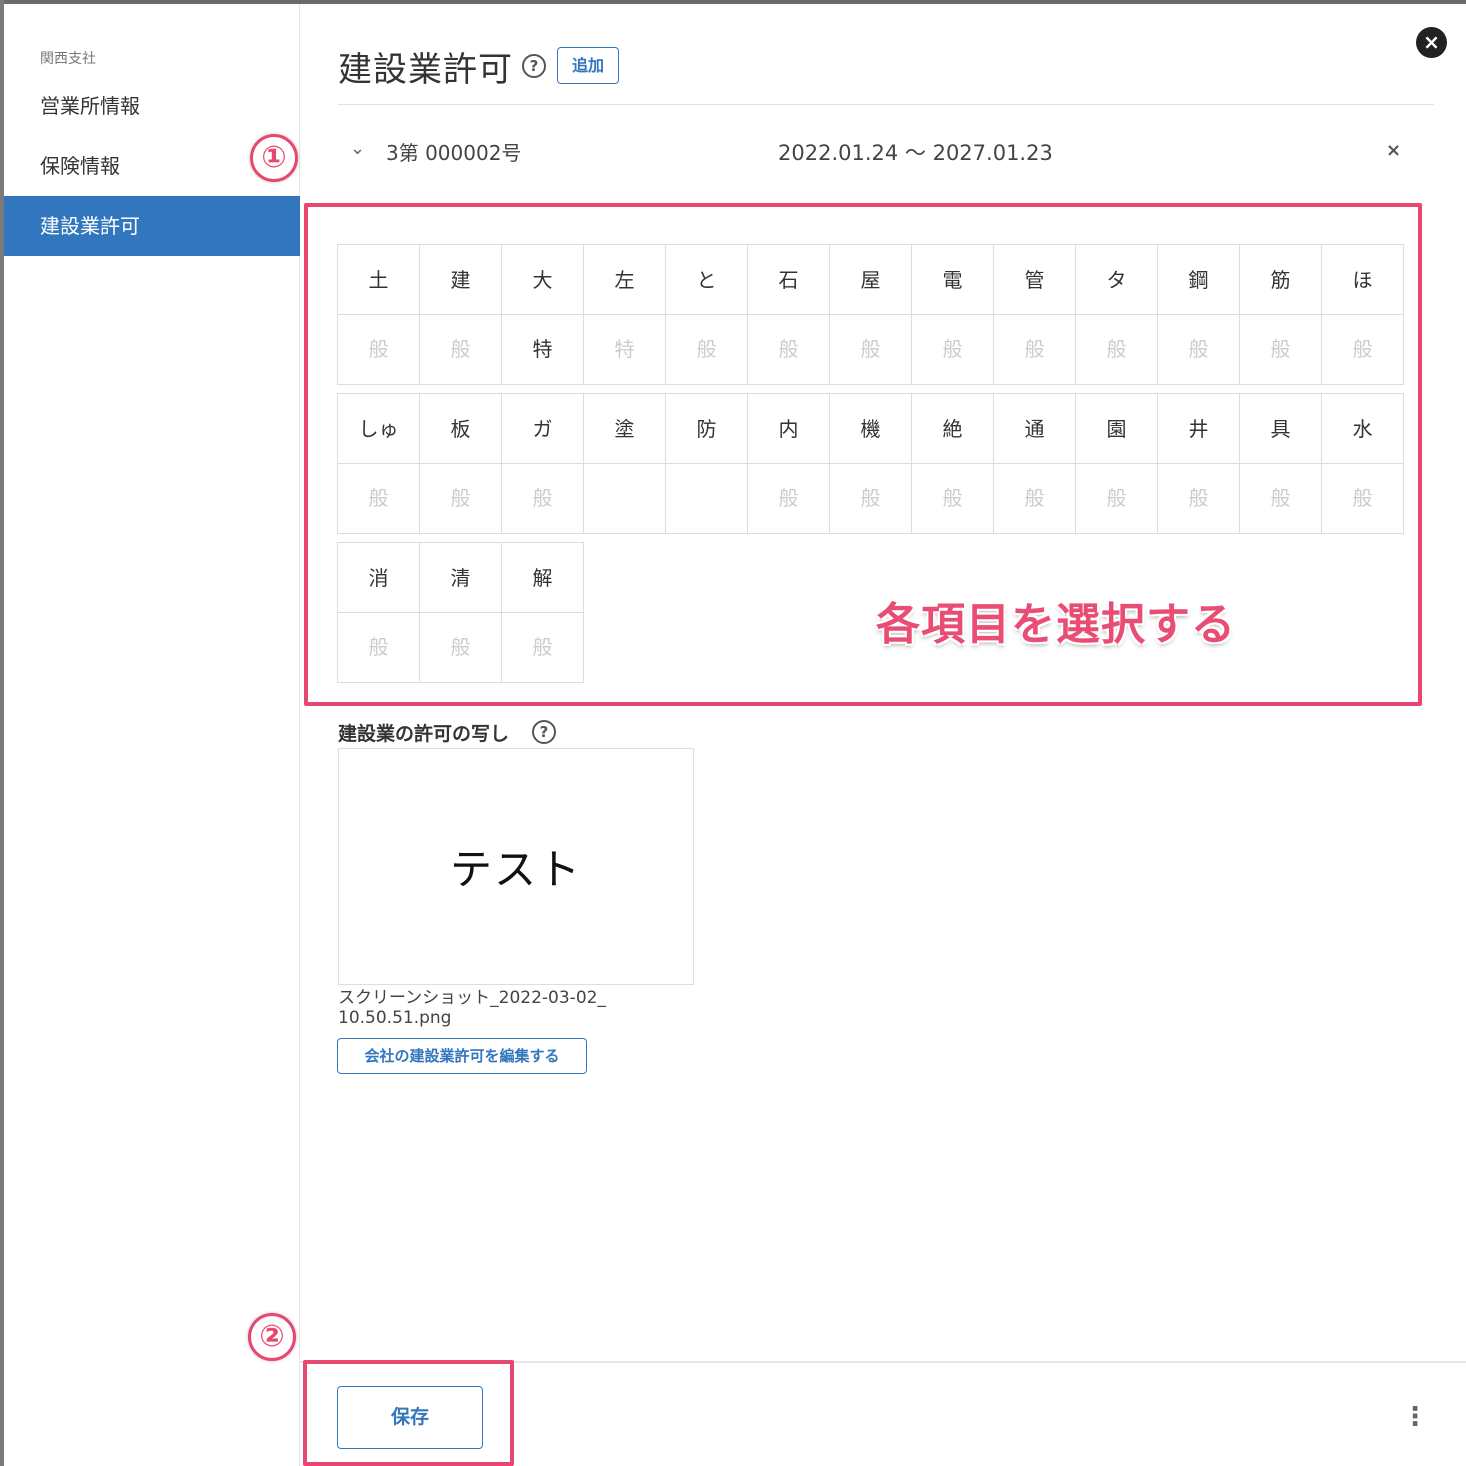 Image resolution: width=1466 pixels, height=1466 pixels. What do you see at coordinates (68, 59) in the screenshot?
I see `sidebar-org-name: 関西支社` at bounding box center [68, 59].